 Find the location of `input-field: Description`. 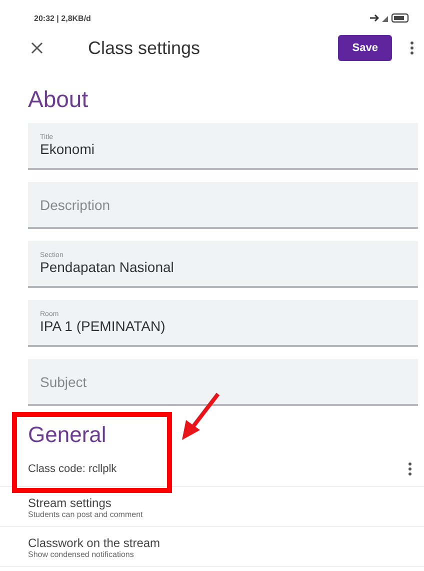

input-field: Description is located at coordinates (223, 204).